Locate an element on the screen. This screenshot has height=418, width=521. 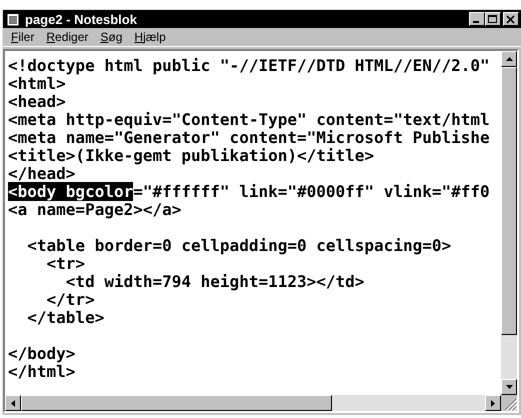
minimize-button is located at coordinates (477, 19).